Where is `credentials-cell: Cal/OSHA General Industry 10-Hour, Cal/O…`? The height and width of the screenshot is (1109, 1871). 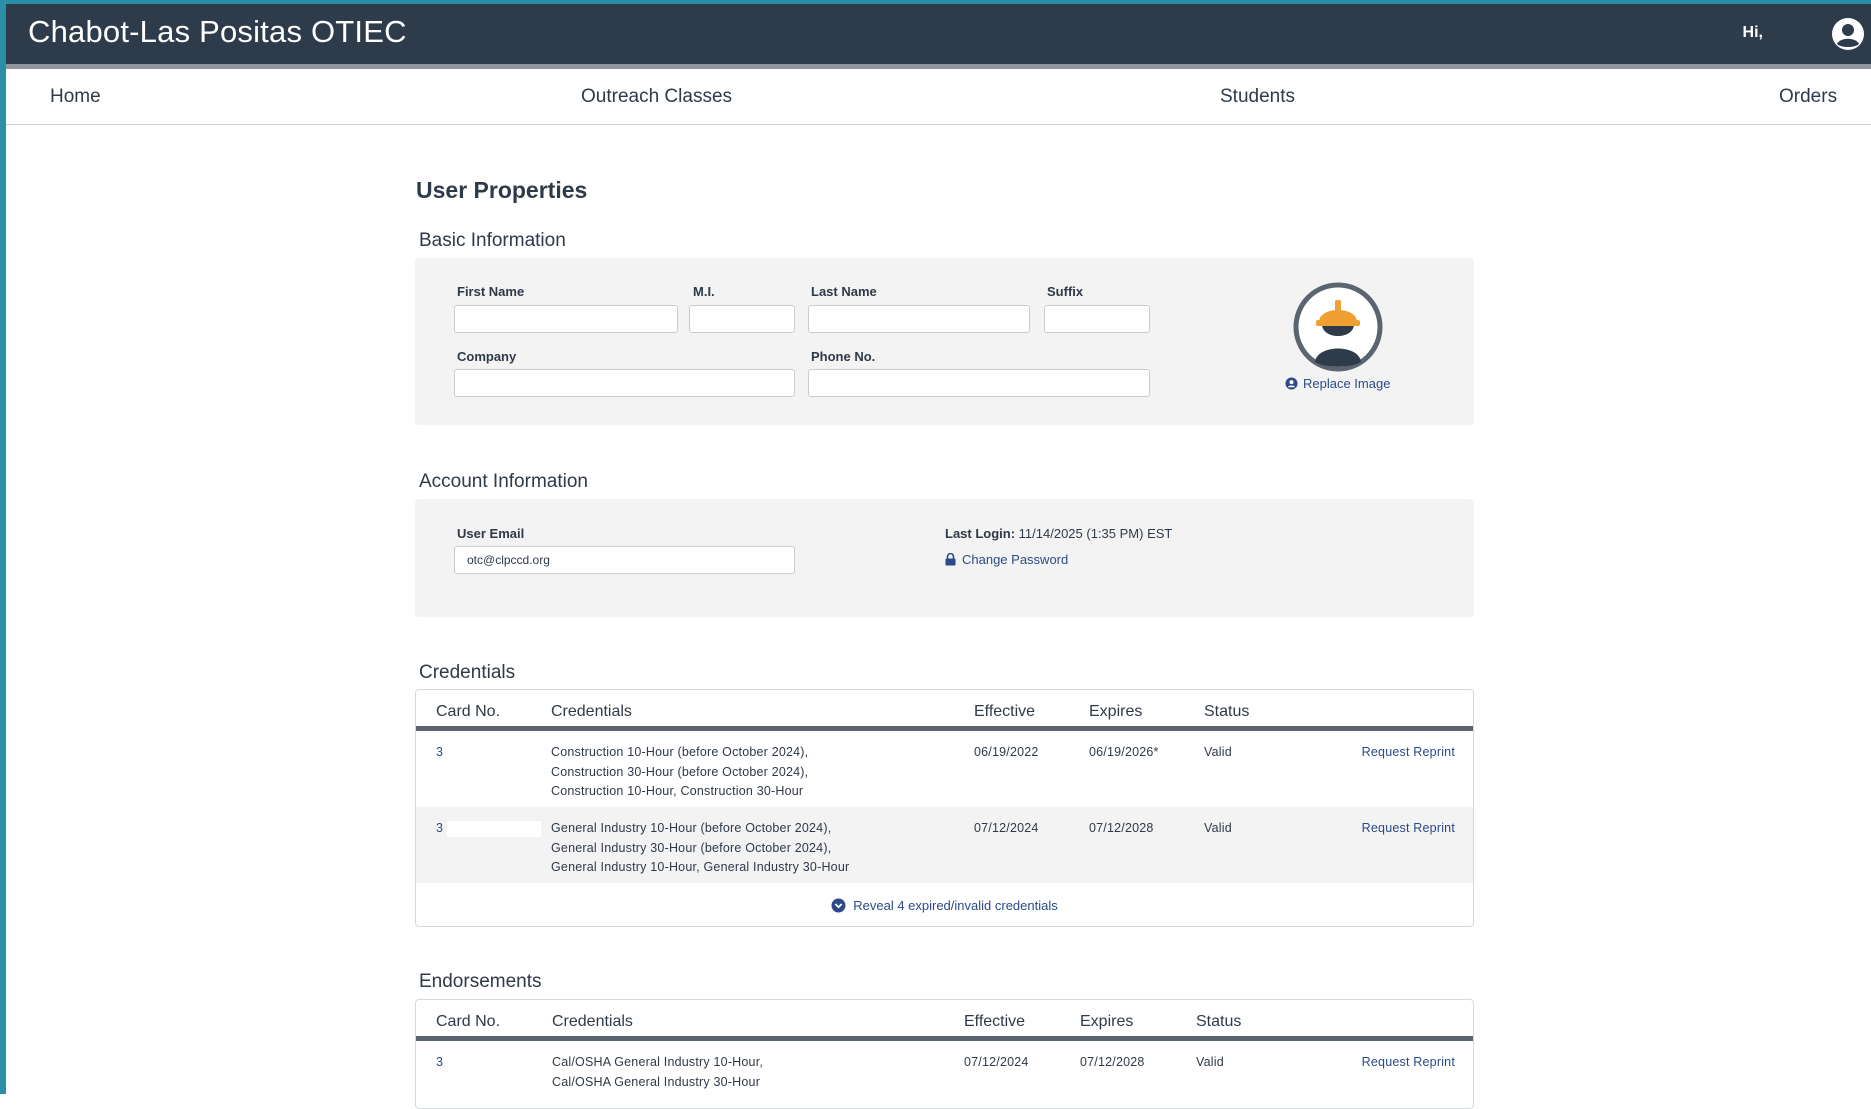
credentials-cell: Cal/OSHA General Industry 10-Hour, Cal/O… is located at coordinates (657, 1072).